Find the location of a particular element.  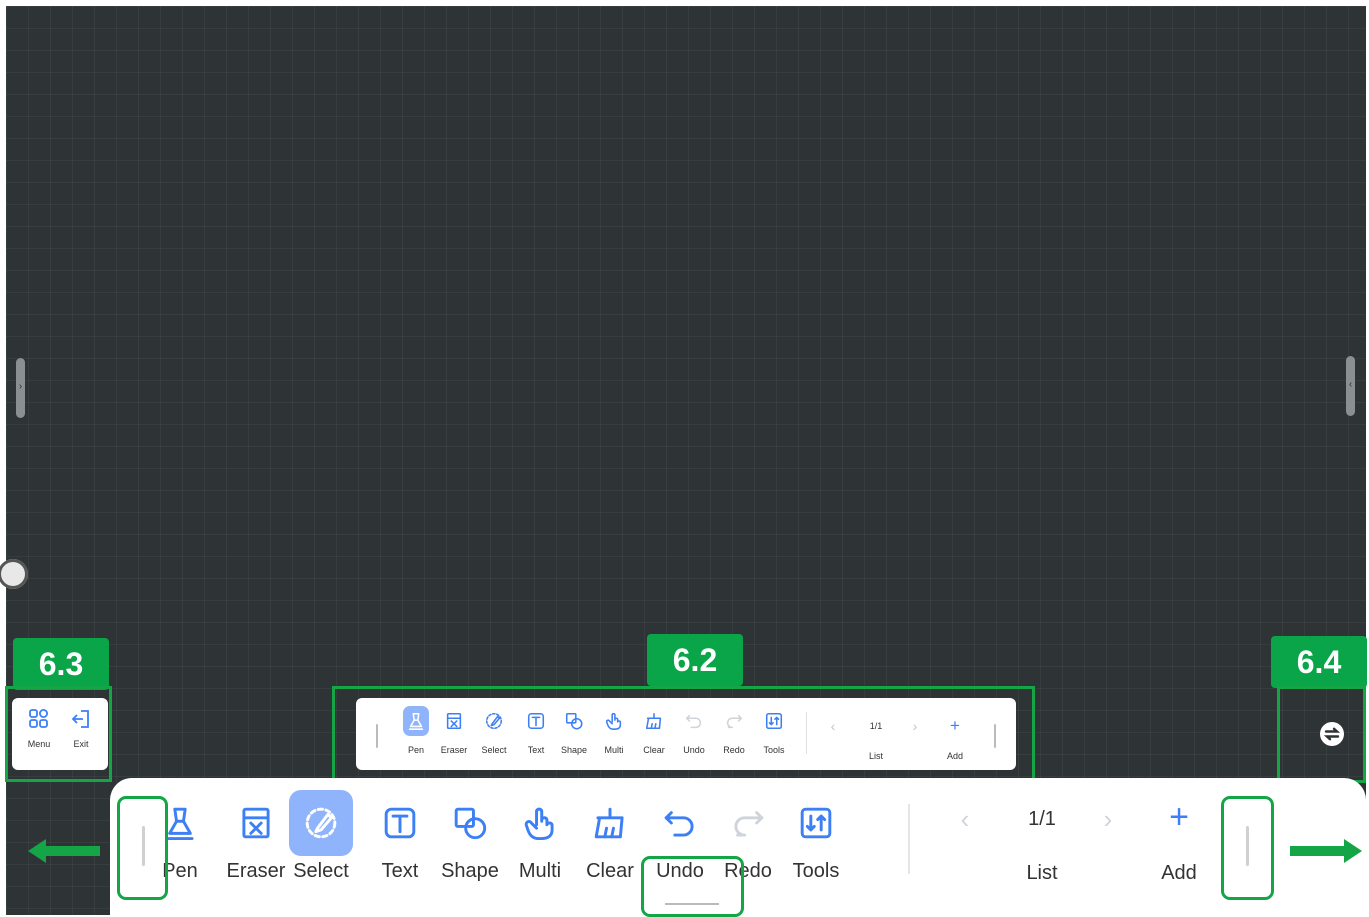

tool-multi-button: Multi is located at coordinates (540, 838).